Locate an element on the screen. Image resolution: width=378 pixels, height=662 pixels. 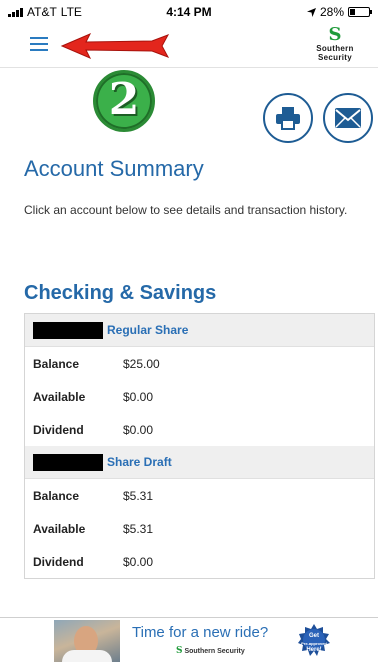
ad-person-photo is located at coordinates (87, 641).